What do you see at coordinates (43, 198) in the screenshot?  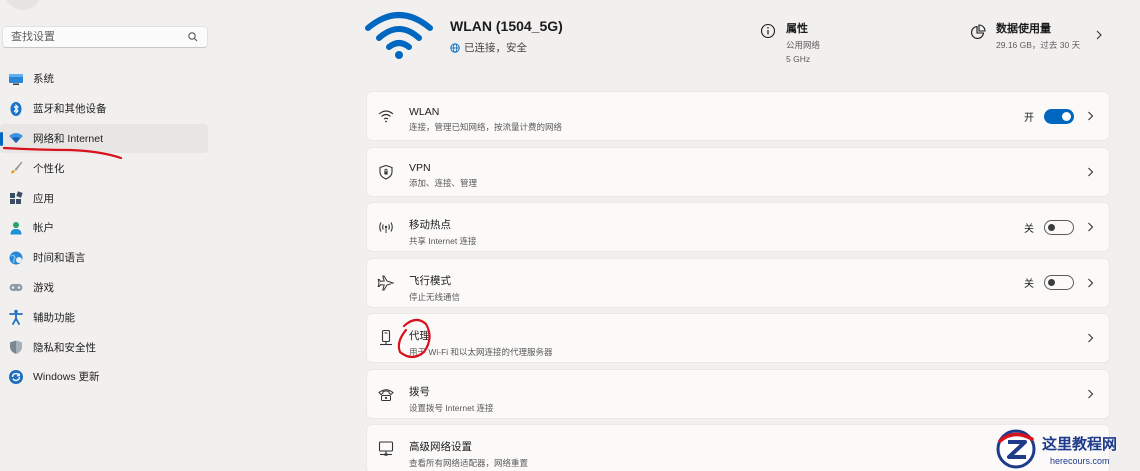 I see `sidebar-item-label: 应用` at bounding box center [43, 198].